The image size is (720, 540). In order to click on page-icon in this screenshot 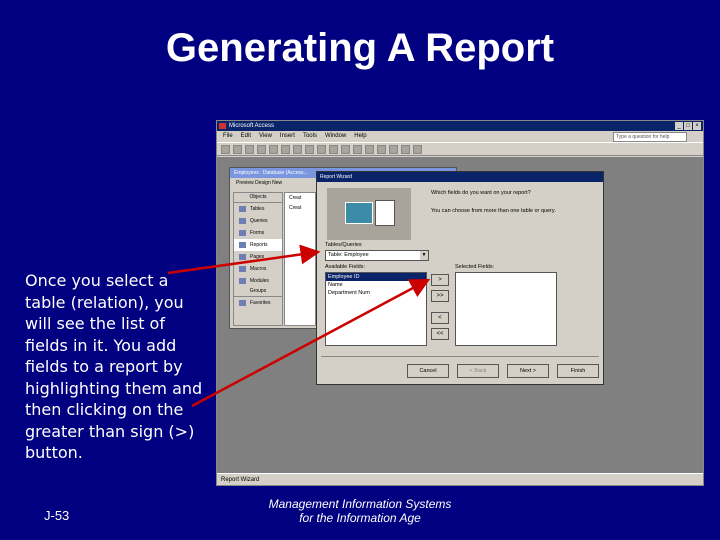, I will do `click(242, 257)`.